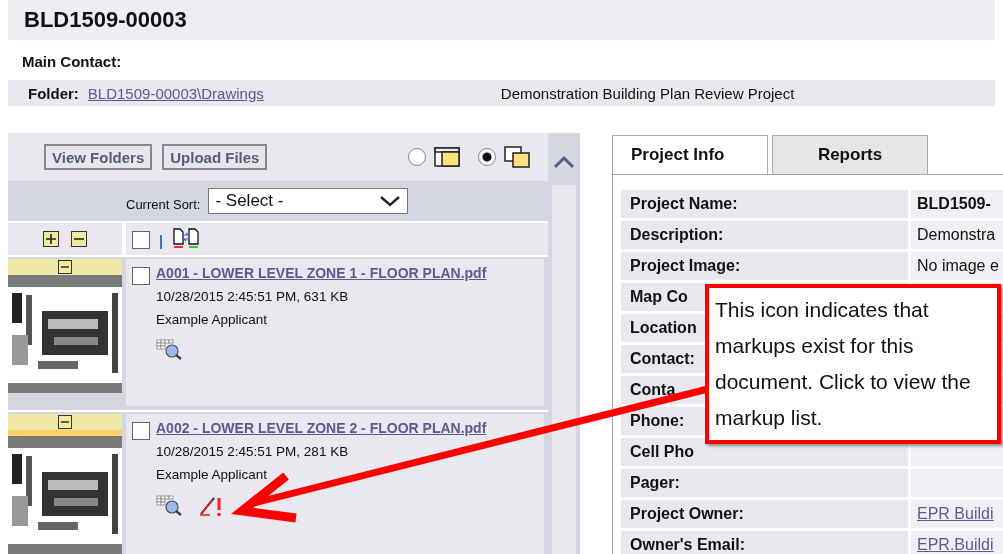 The image size is (1003, 554). Describe the element at coordinates (98, 157) in the screenshot. I see `toolbar-button: View Folders` at that location.